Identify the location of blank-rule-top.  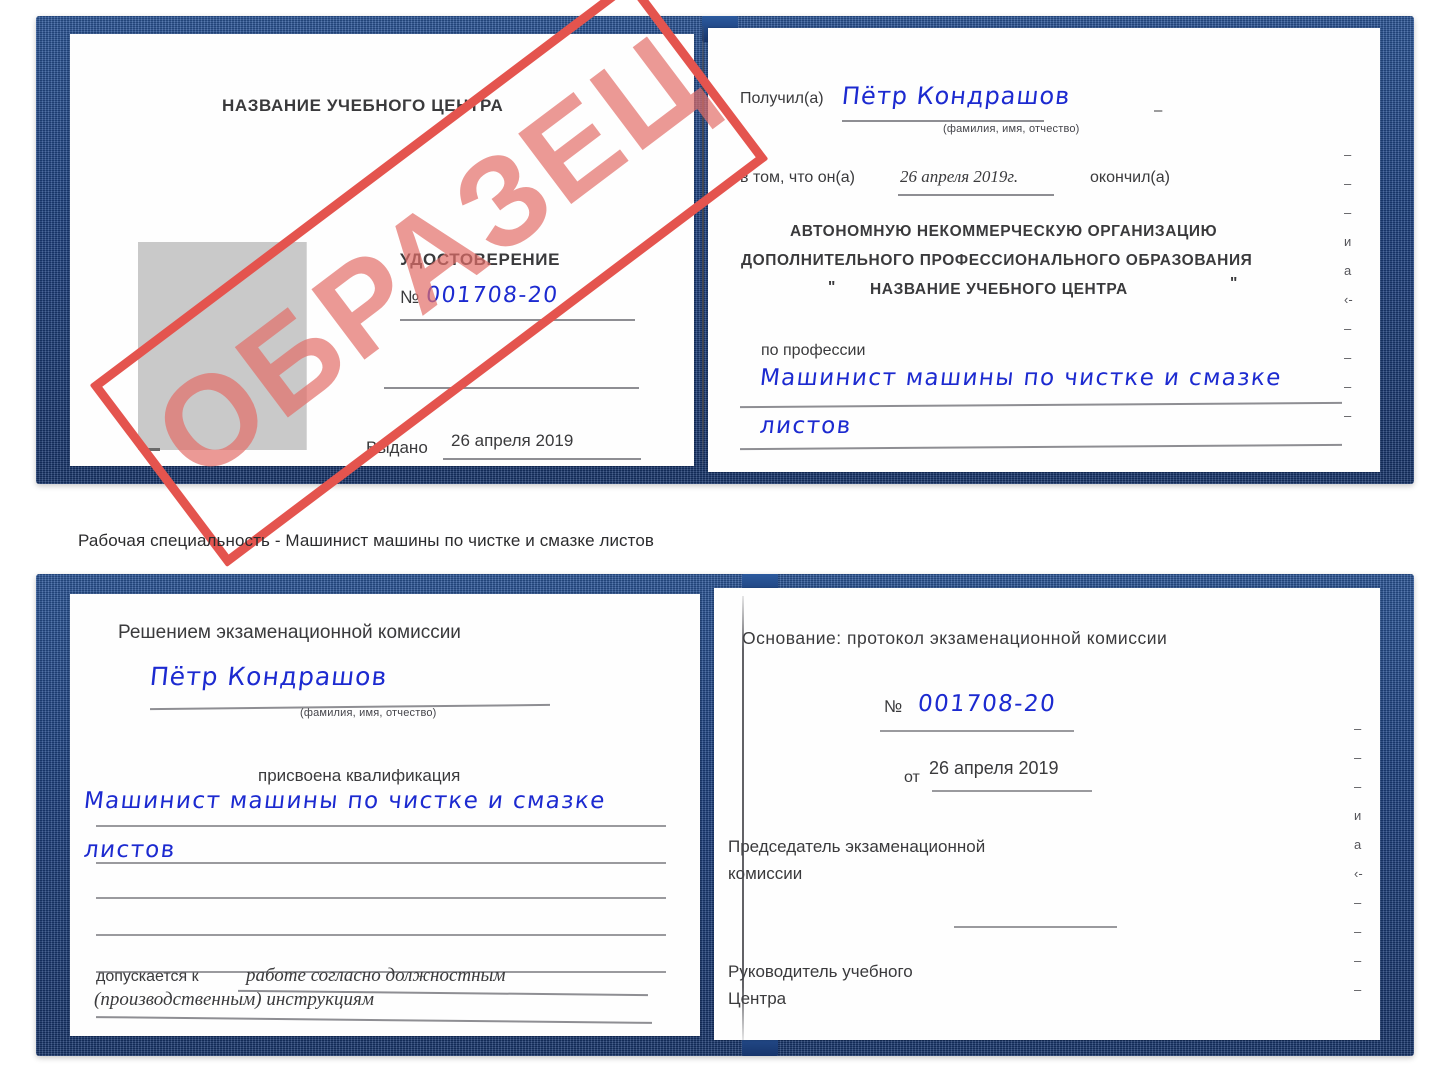
(511, 388).